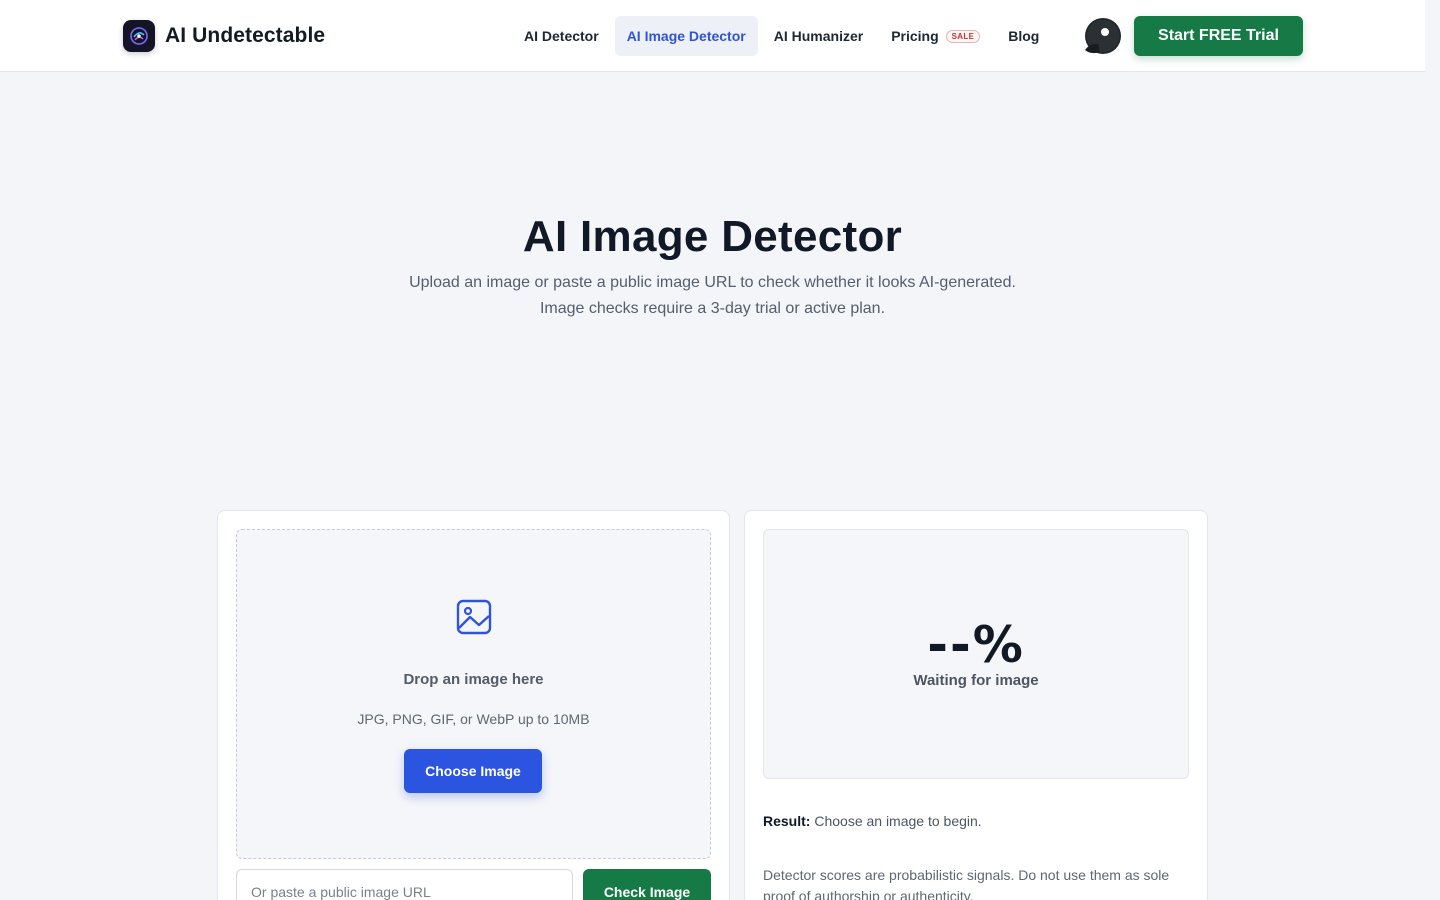  Describe the element at coordinates (473, 719) in the screenshot. I see `drop-hint: JPG, PNG, GIF, or WebP up to 10MB` at that location.